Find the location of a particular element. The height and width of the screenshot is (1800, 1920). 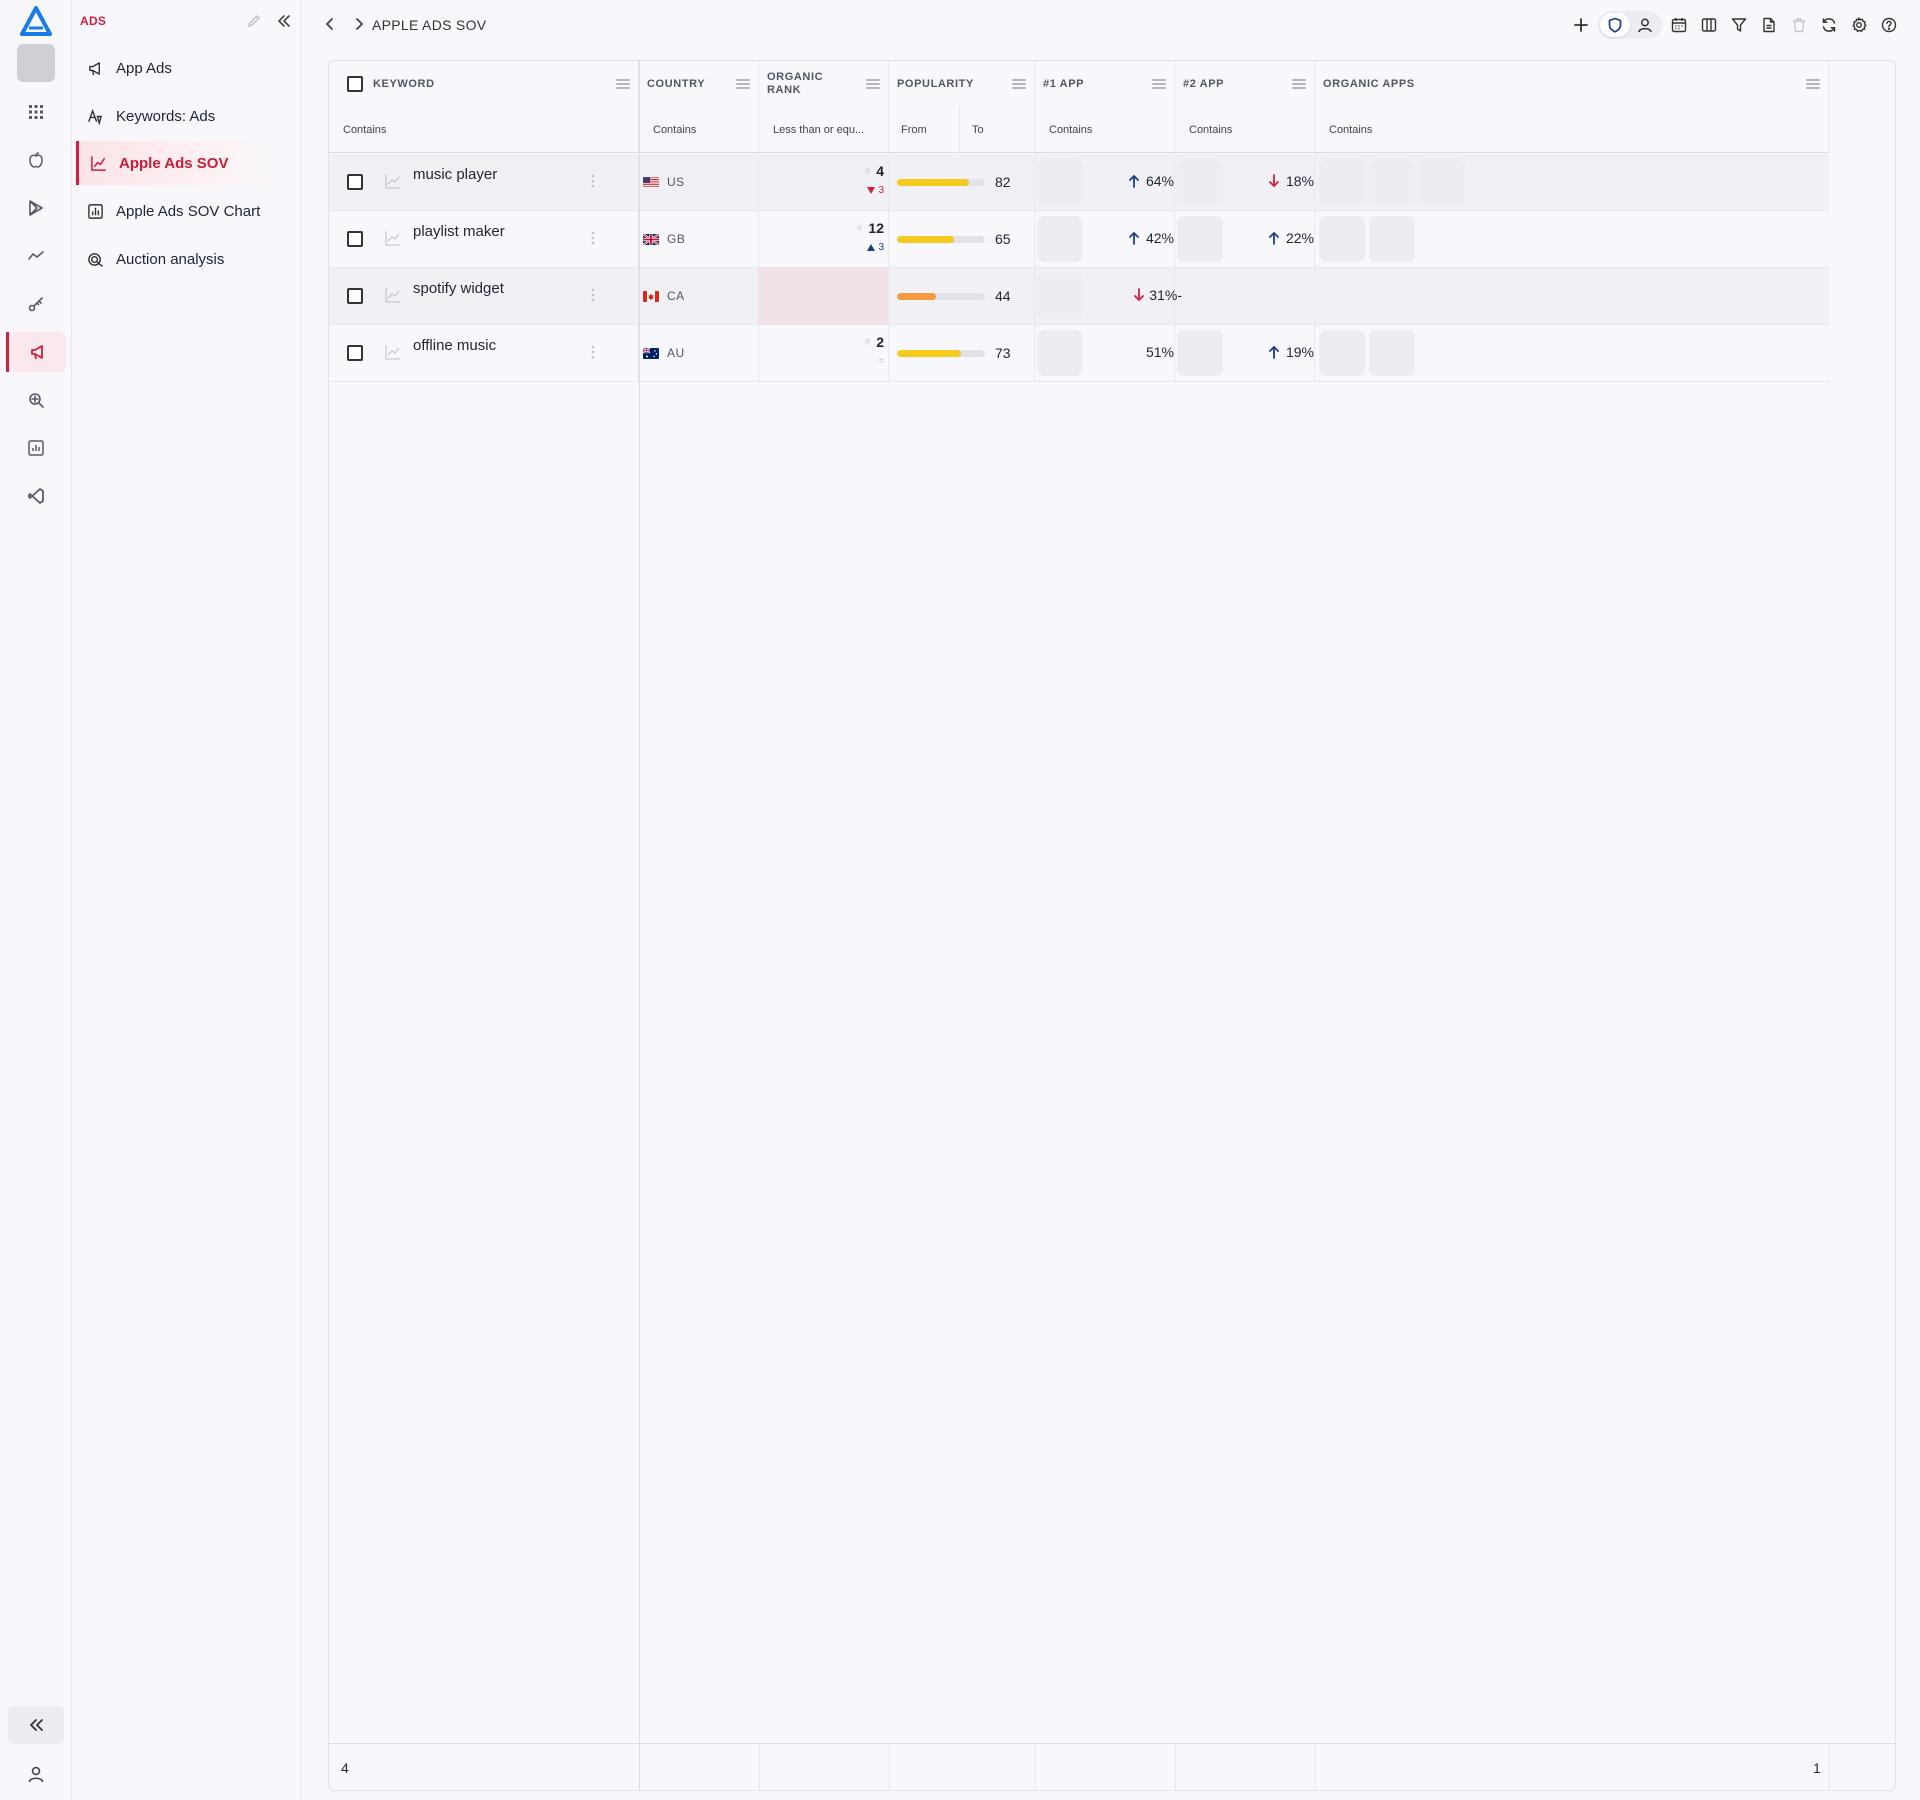

col-header-app1: #1 APP is located at coordinates (1105, 84).